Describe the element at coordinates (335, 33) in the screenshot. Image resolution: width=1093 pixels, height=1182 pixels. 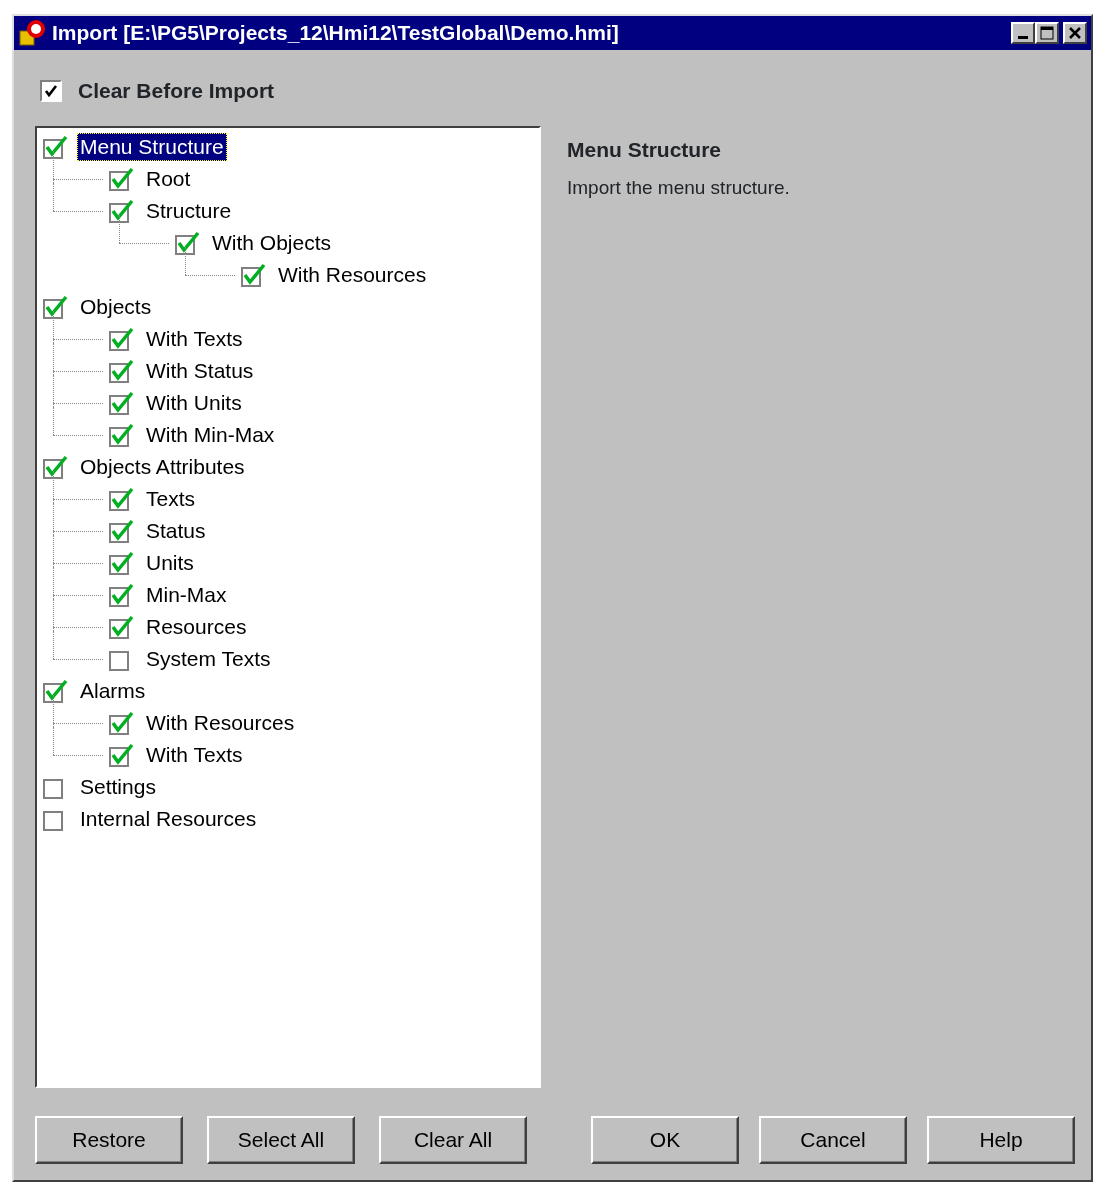
I see `window-title: Import [E:\PG5\Projects_12\Hmi12\TestGlobal\Demo.hmi]` at that location.